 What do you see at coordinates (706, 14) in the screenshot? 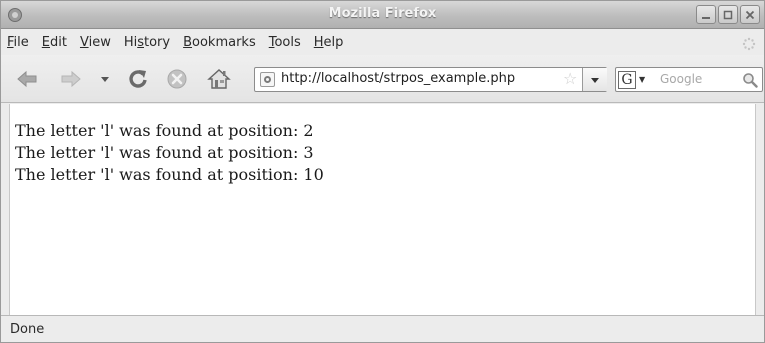
I see `minimize-button` at bounding box center [706, 14].